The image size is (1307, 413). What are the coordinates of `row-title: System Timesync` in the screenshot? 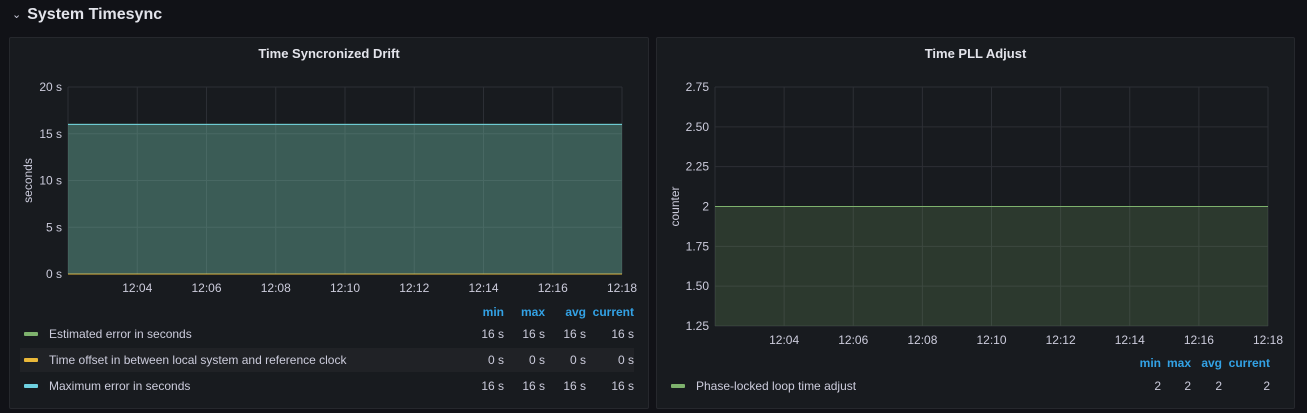 It's located at (95, 14).